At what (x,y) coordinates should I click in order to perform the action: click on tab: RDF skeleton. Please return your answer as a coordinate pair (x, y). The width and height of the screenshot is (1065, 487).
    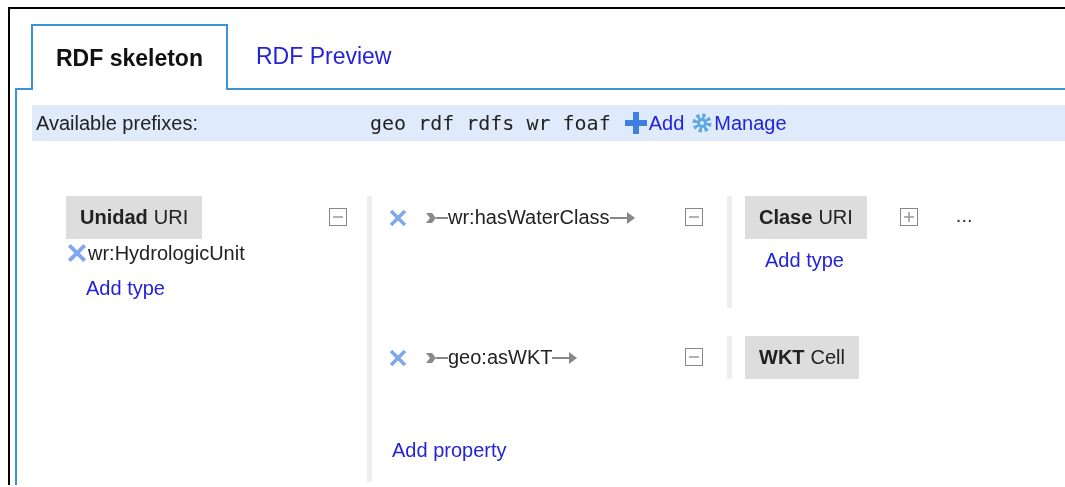
    Looking at the image, I should click on (129, 57).